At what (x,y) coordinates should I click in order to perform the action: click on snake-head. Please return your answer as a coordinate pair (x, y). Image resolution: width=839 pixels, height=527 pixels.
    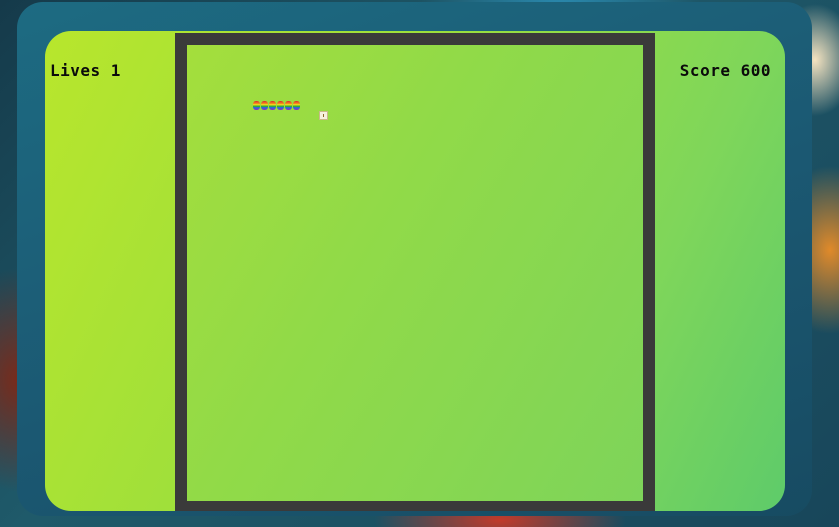
    Looking at the image, I should click on (296, 105).